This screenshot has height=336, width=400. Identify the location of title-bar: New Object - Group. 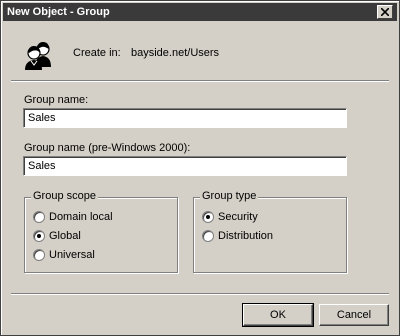
(200, 12).